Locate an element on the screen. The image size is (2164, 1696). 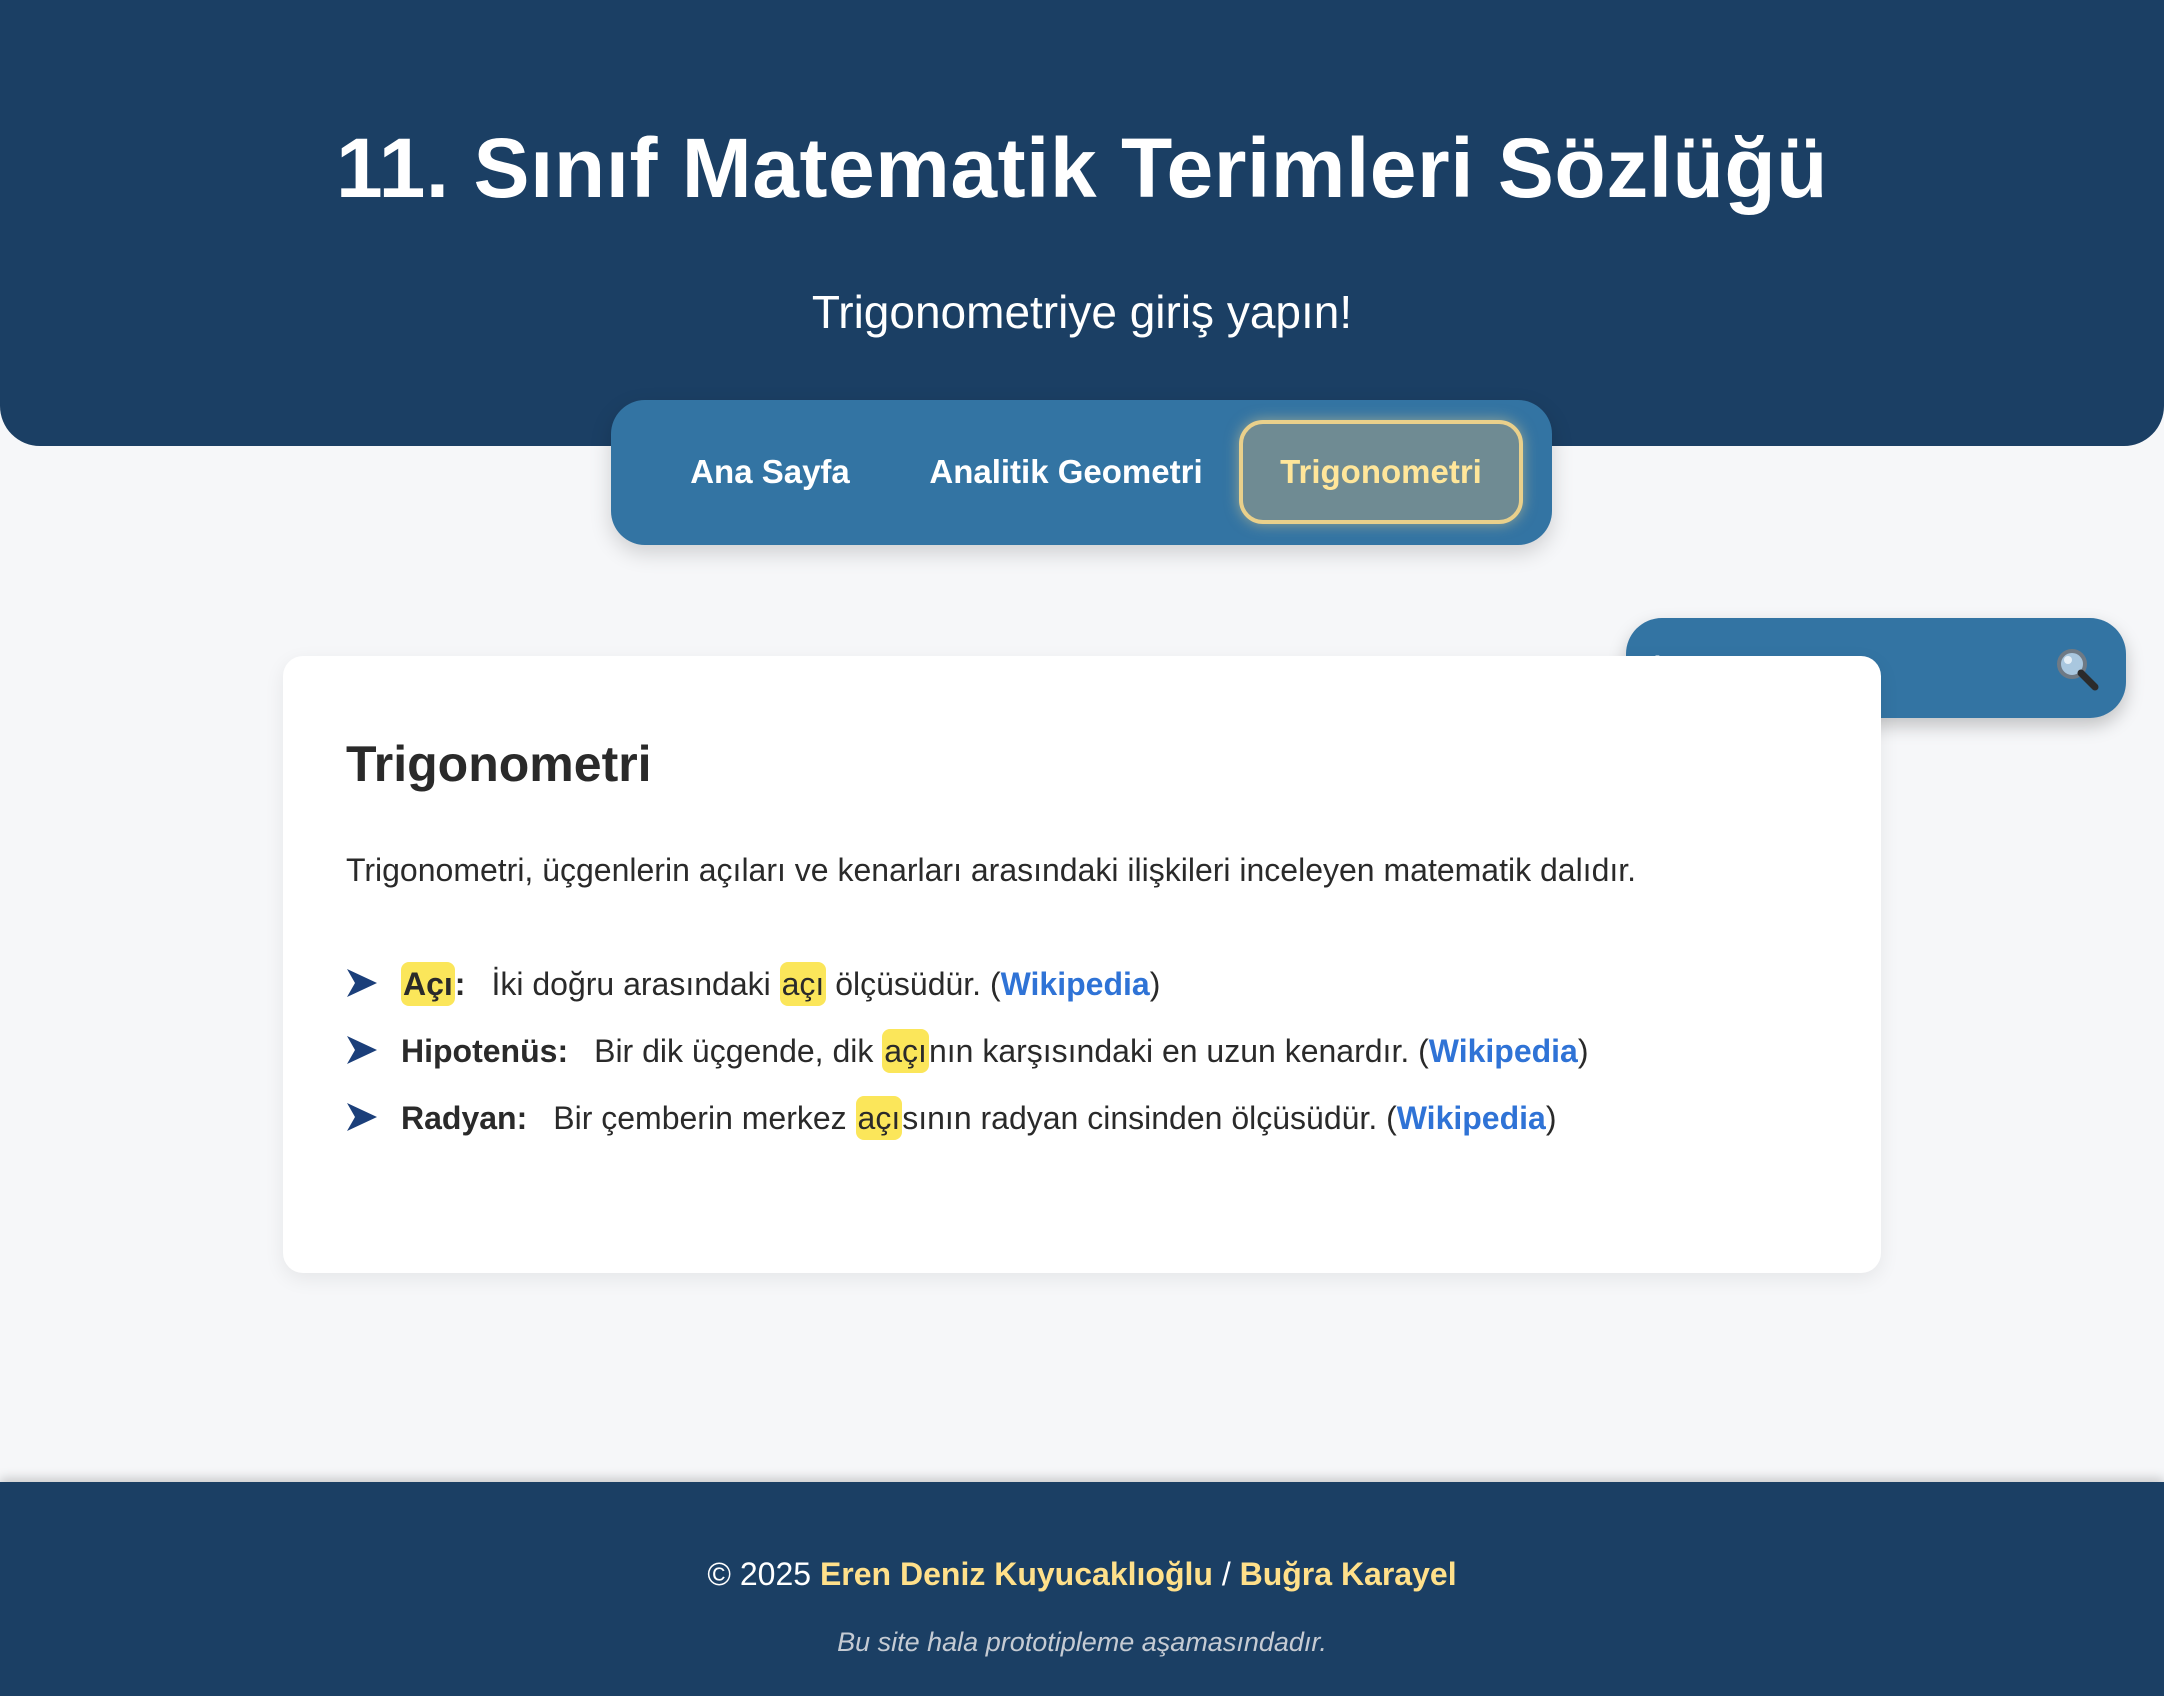
term-name: Açı is located at coordinates (428, 984).